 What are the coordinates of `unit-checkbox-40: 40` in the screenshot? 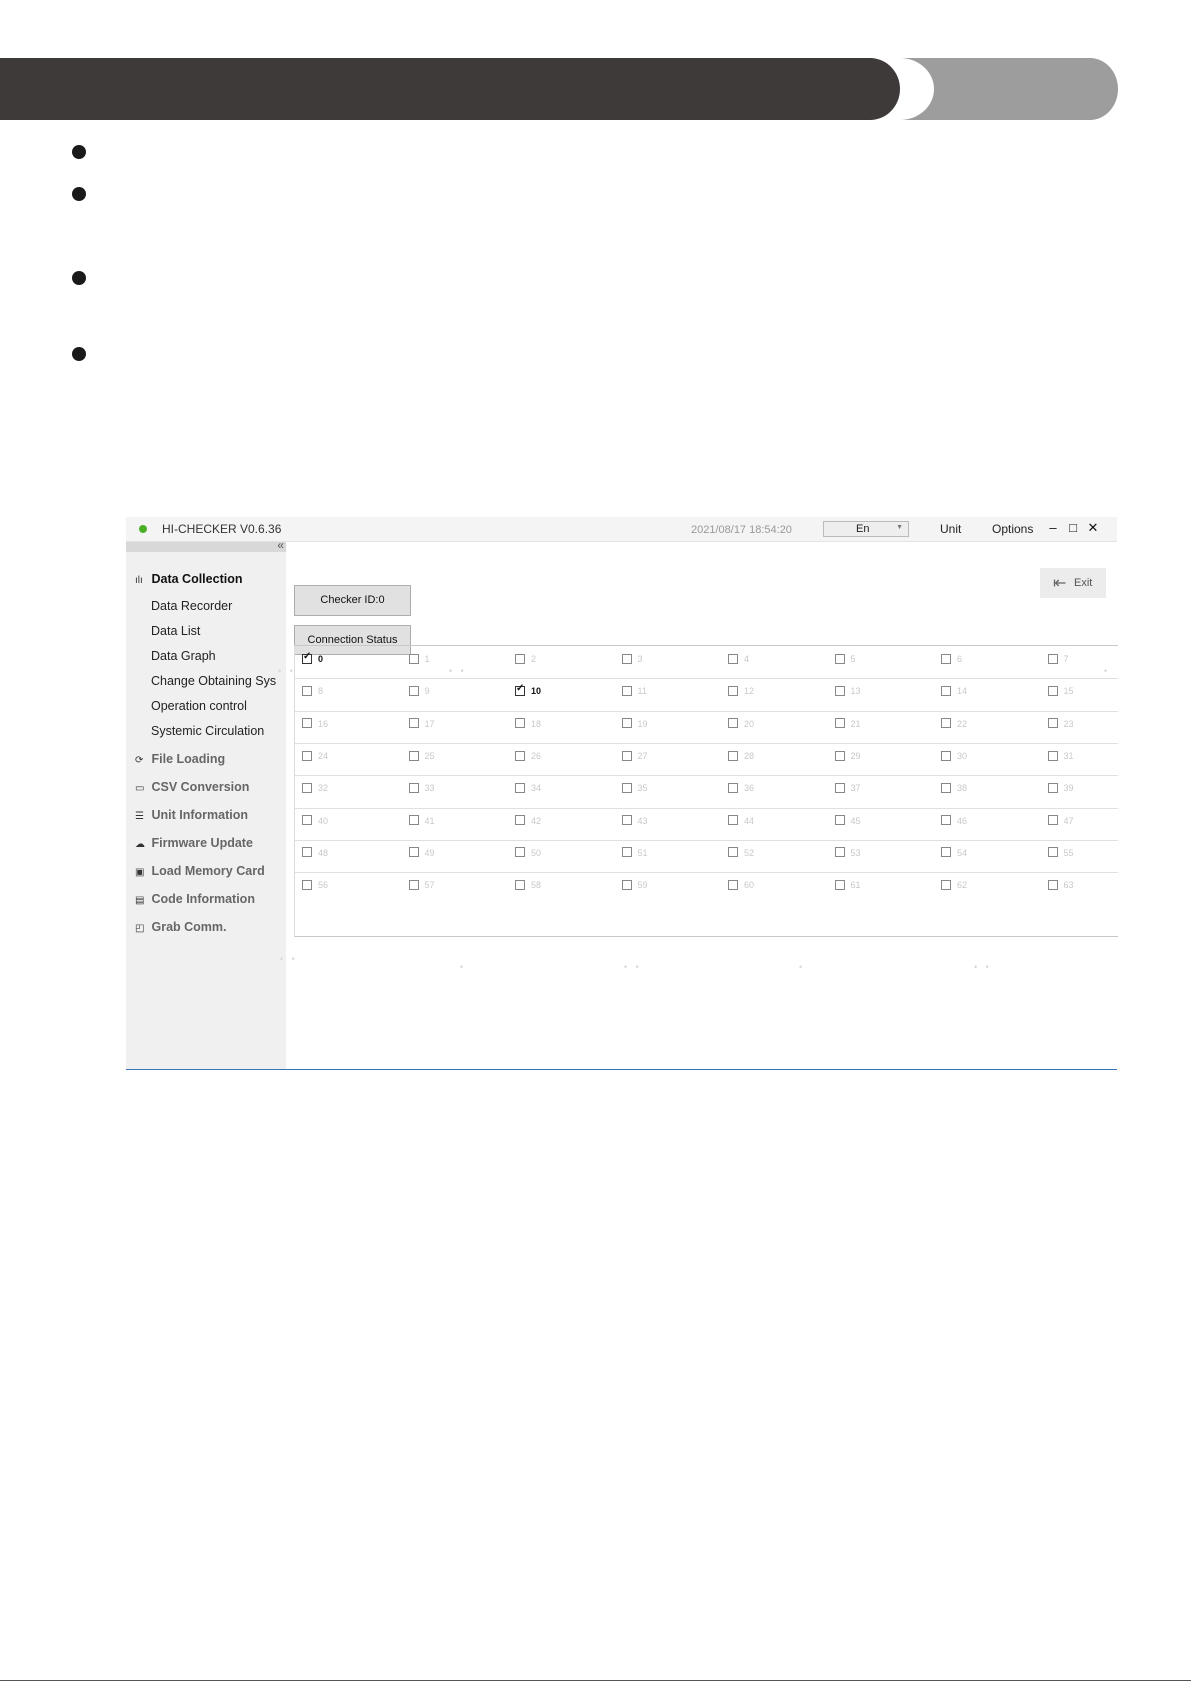 It's located at (315, 821).